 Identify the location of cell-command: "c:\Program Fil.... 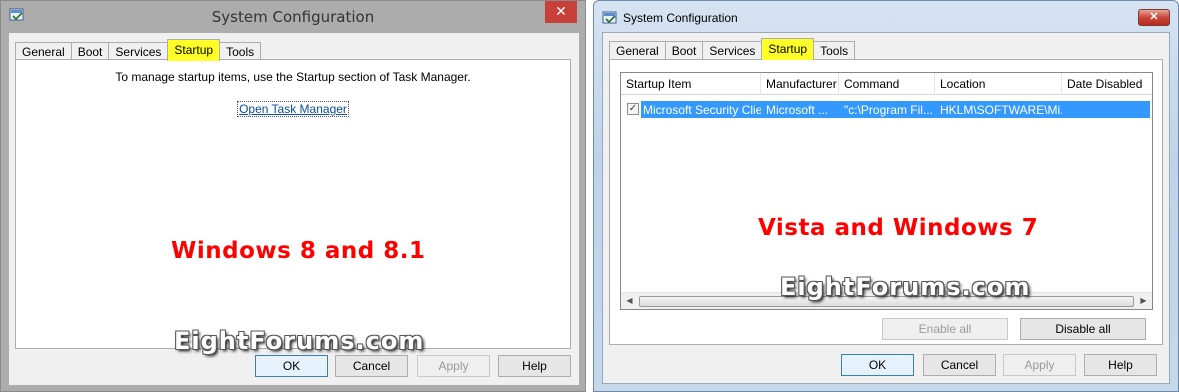
(888, 109).